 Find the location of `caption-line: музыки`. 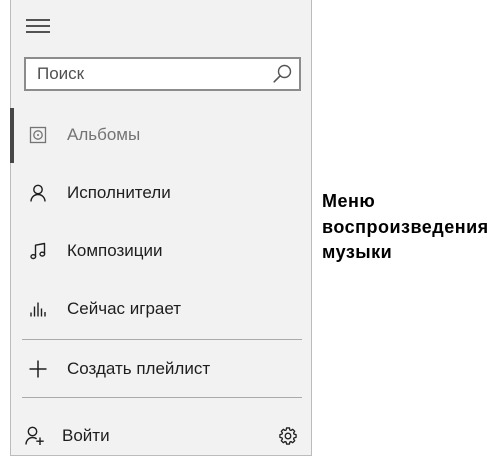

caption-line: музыки is located at coordinates (357, 252).